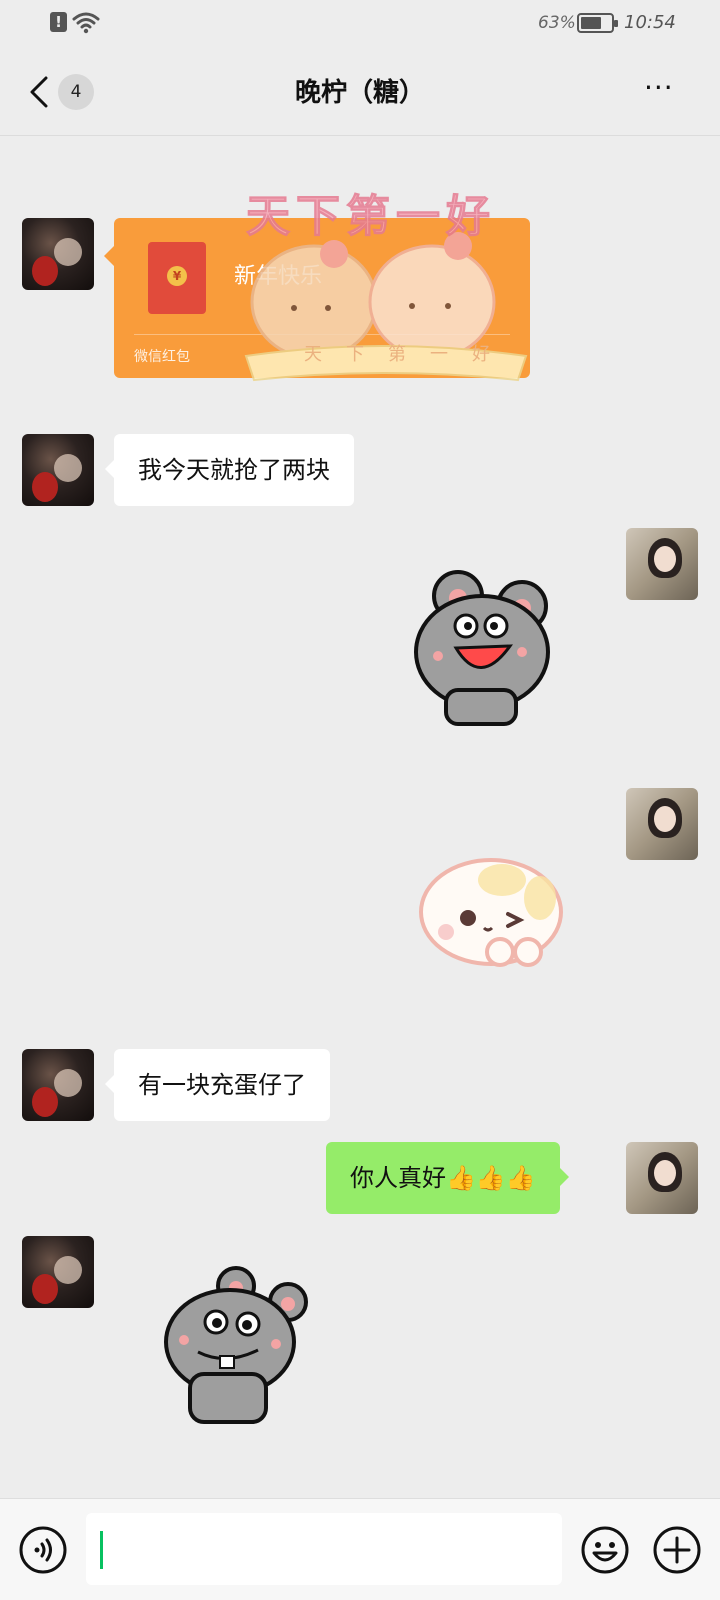 The height and width of the screenshot is (1600, 720). I want to click on alert-icon: !, so click(58, 22).